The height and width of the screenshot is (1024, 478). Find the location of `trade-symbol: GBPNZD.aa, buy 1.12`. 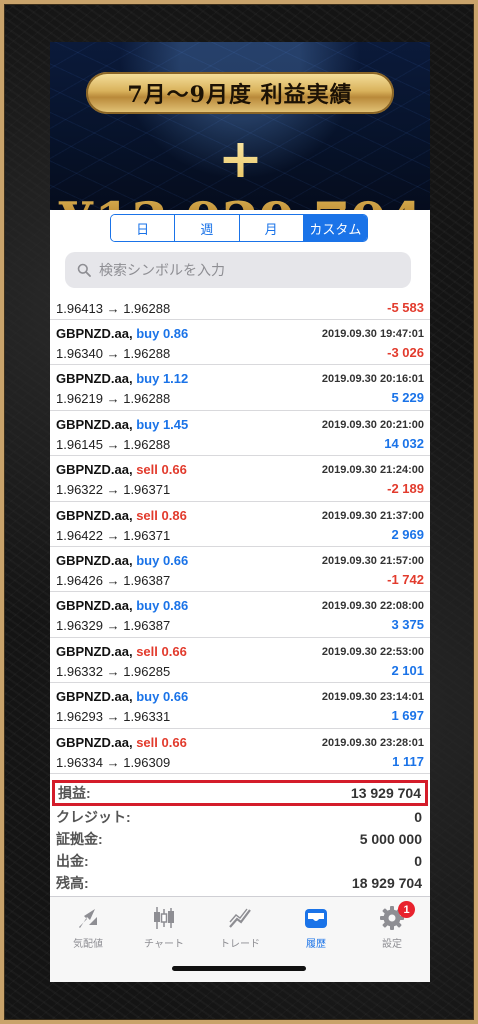

trade-symbol: GBPNZD.aa, buy 1.12 is located at coordinates (122, 378).